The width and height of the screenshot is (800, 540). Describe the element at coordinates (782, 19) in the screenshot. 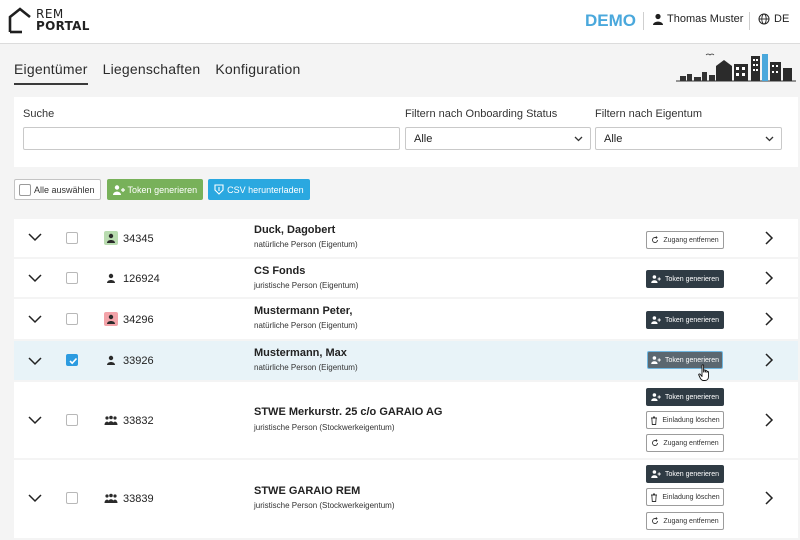

I see `language-label: DE` at that location.